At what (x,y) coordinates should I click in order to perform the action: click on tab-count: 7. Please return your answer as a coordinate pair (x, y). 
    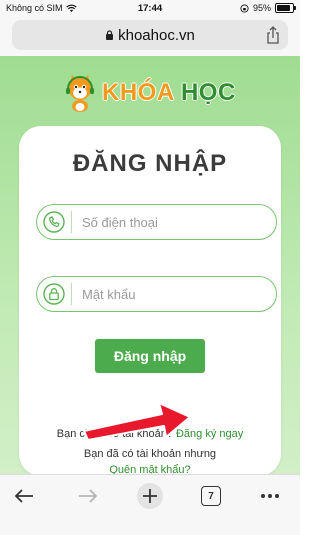
    Looking at the image, I should click on (211, 496).